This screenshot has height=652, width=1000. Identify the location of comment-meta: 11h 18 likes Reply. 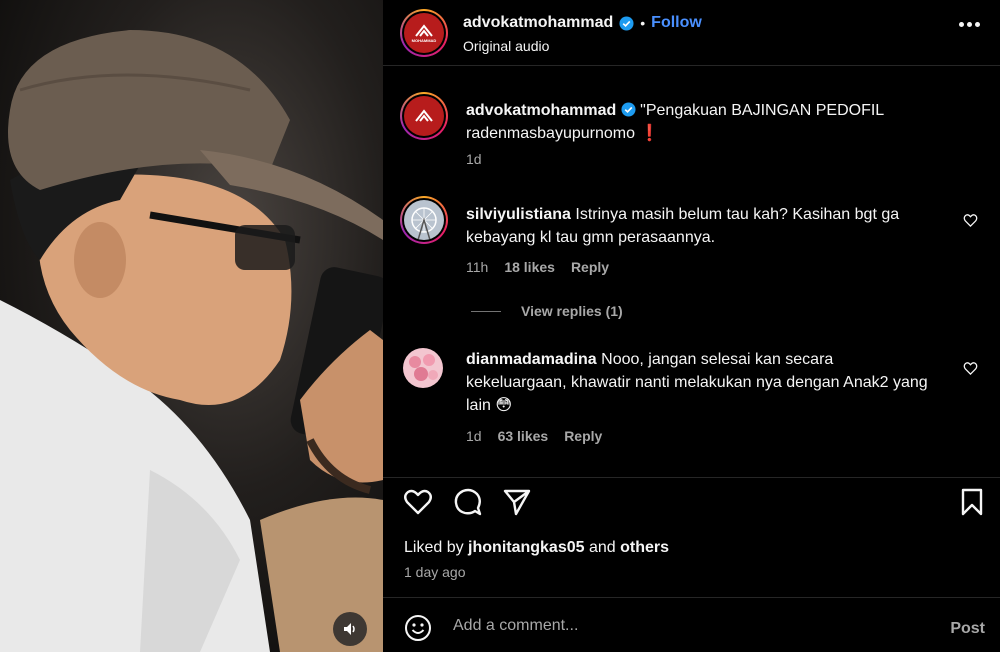
(537, 267).